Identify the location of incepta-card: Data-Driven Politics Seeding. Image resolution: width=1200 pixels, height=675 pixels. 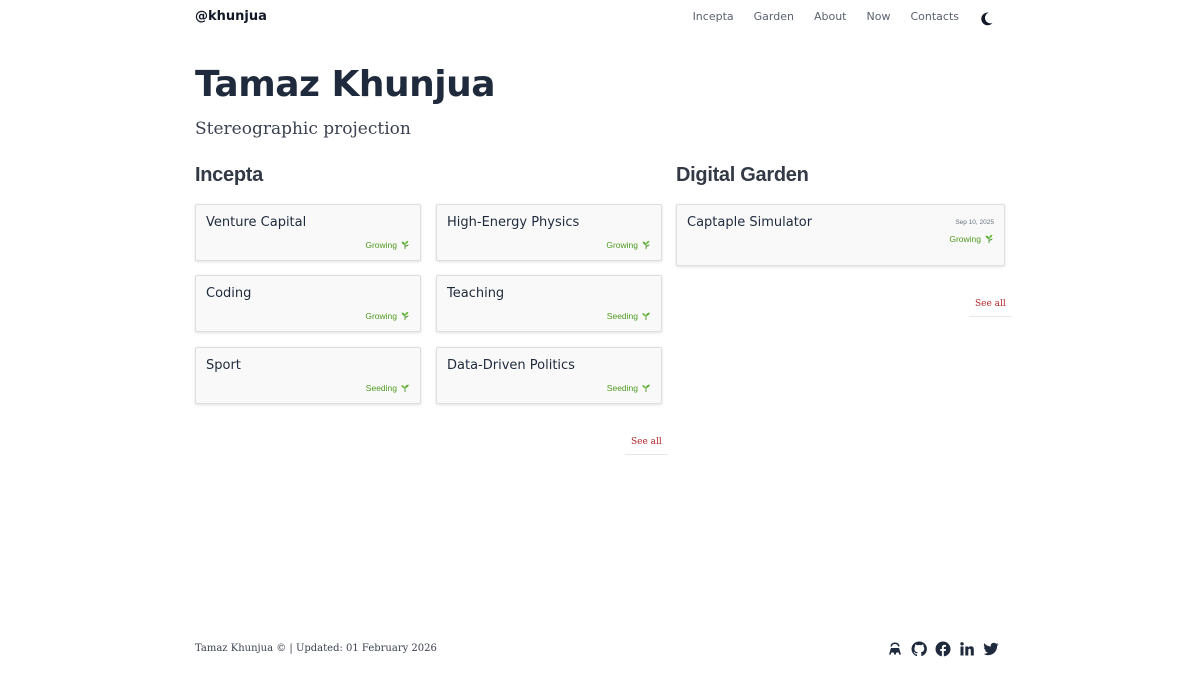
(549, 375).